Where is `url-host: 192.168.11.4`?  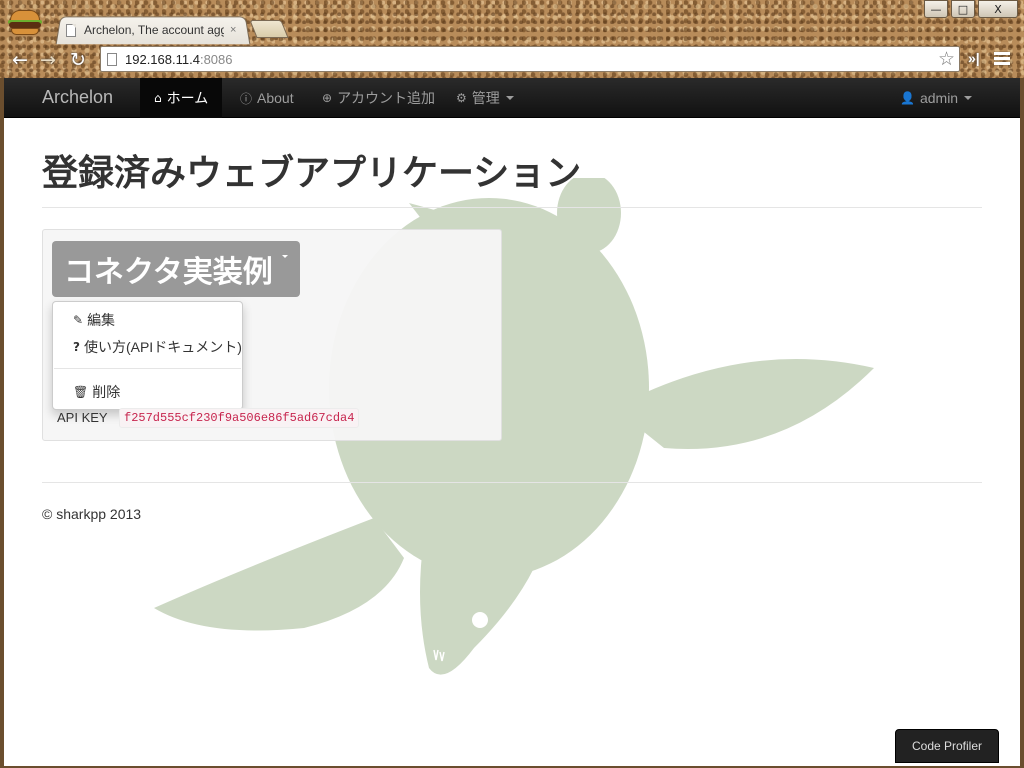
url-host: 192.168.11.4 is located at coordinates (162, 59).